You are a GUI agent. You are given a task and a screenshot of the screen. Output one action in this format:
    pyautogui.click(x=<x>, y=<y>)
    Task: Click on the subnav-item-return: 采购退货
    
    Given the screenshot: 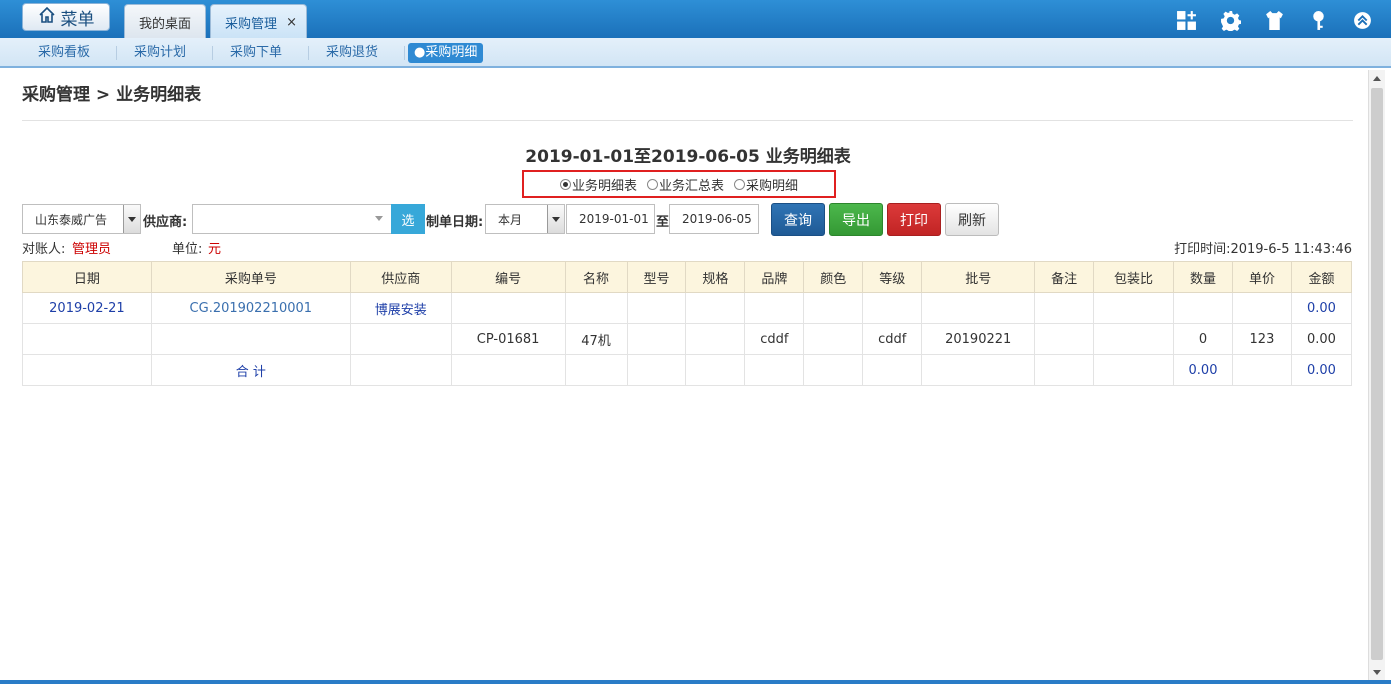 What is the action you would take?
    pyautogui.click(x=352, y=53)
    